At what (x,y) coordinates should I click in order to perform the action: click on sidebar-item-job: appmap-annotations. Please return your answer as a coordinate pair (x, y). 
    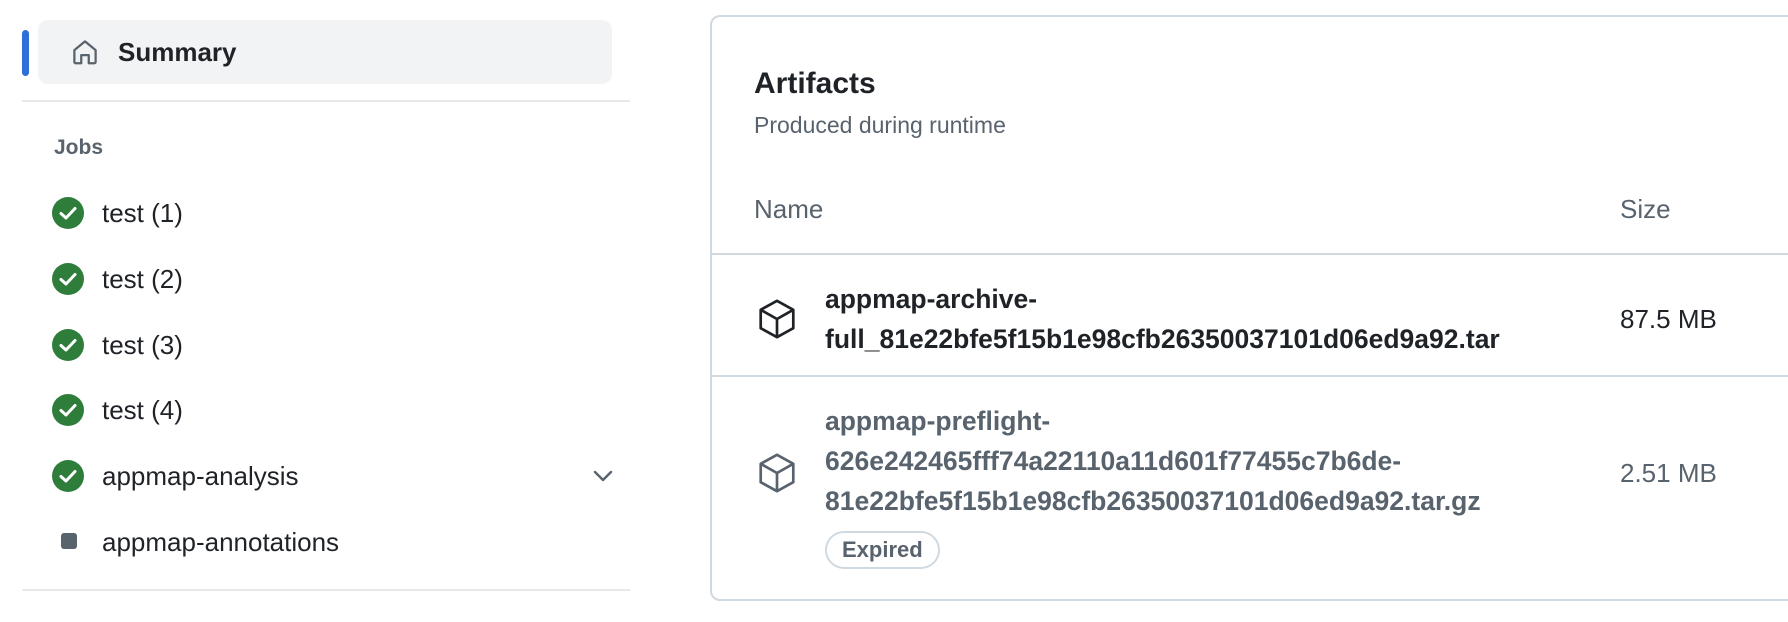
    Looking at the image, I should click on (332, 542).